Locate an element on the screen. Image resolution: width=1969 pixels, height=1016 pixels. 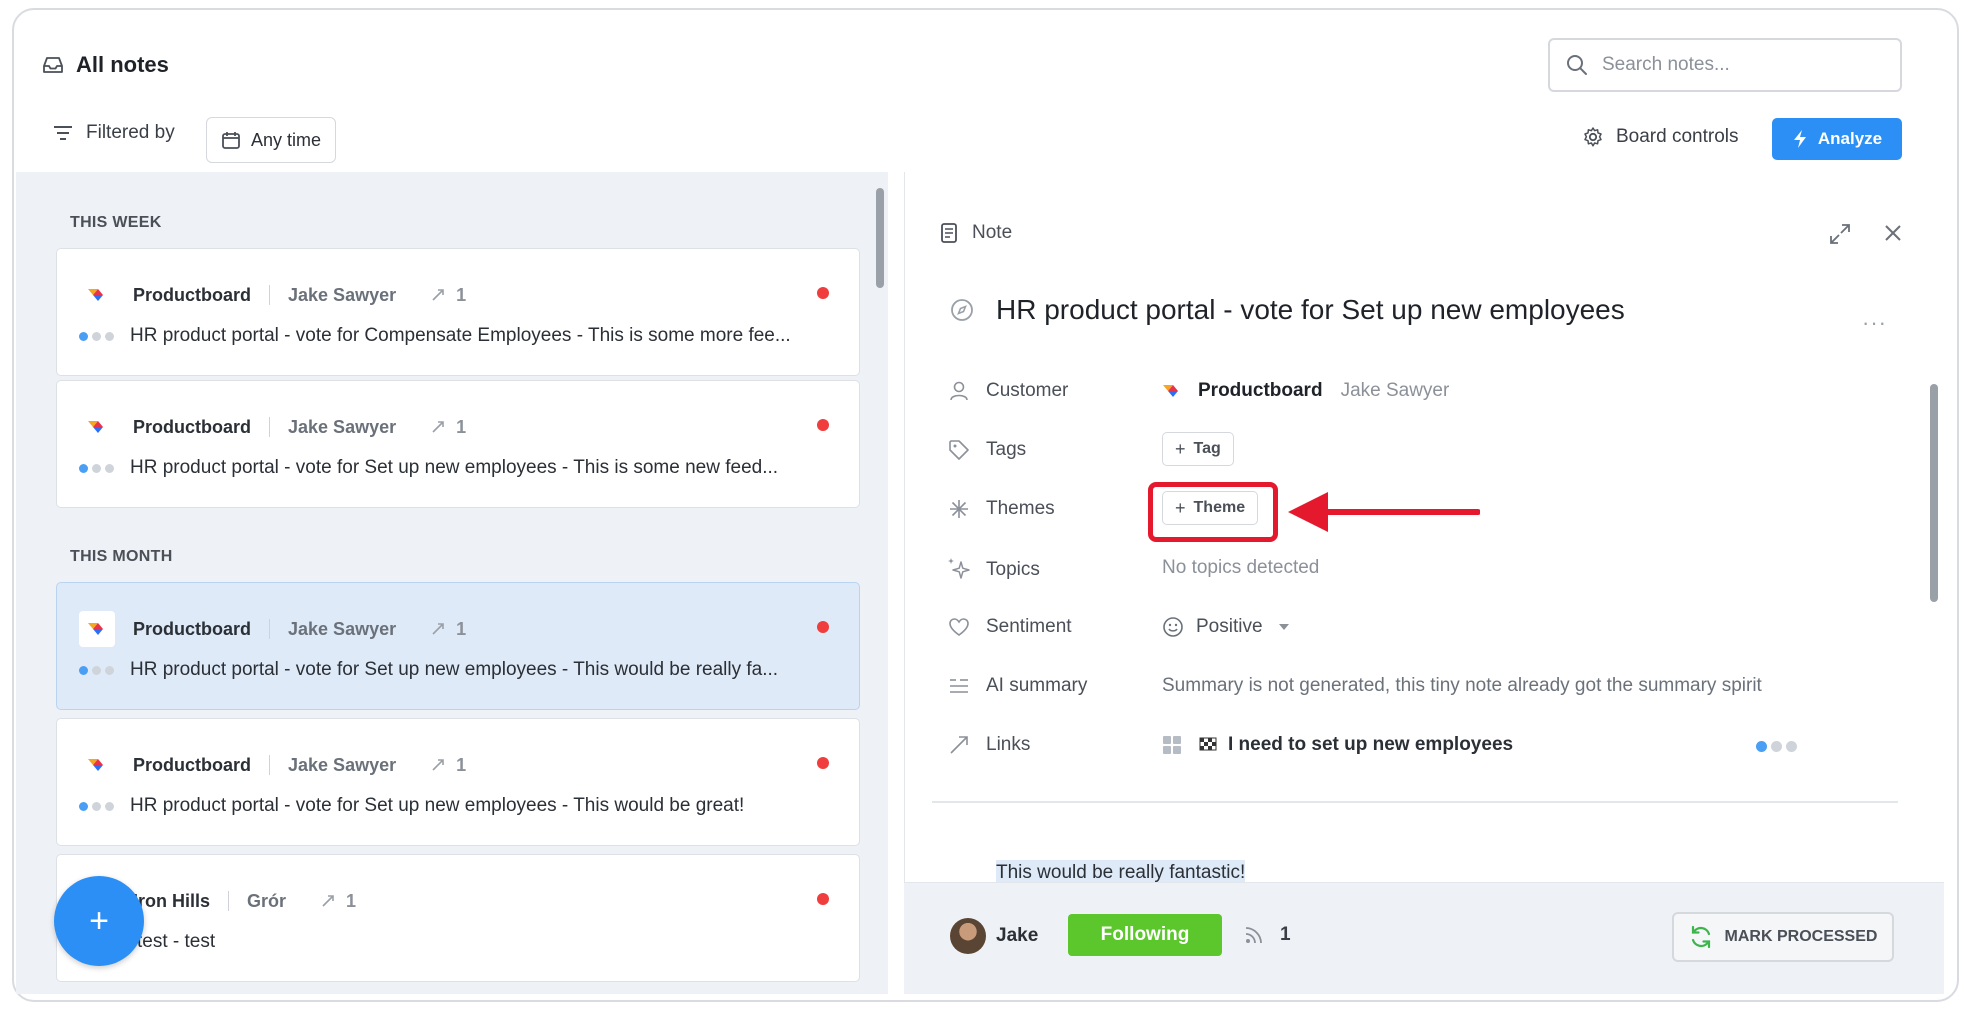
summary-lines-icon is located at coordinates (959, 686).